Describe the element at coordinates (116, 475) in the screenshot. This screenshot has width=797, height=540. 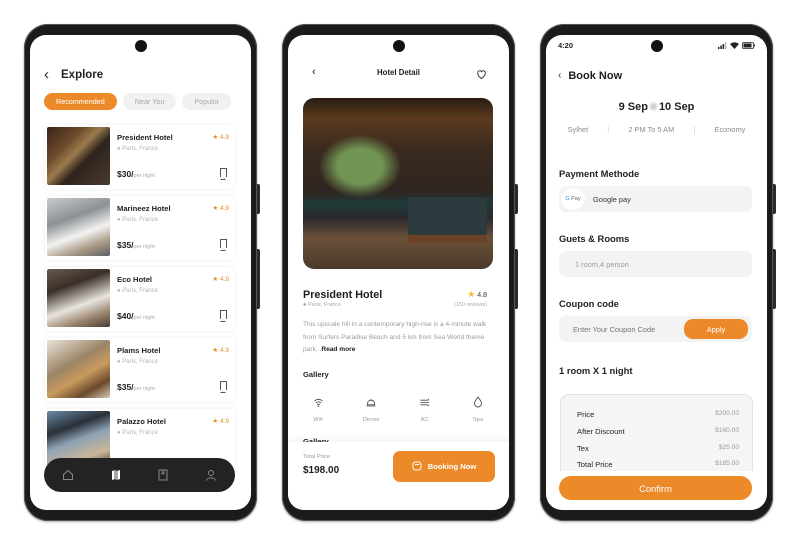
I see `map-icon` at that location.